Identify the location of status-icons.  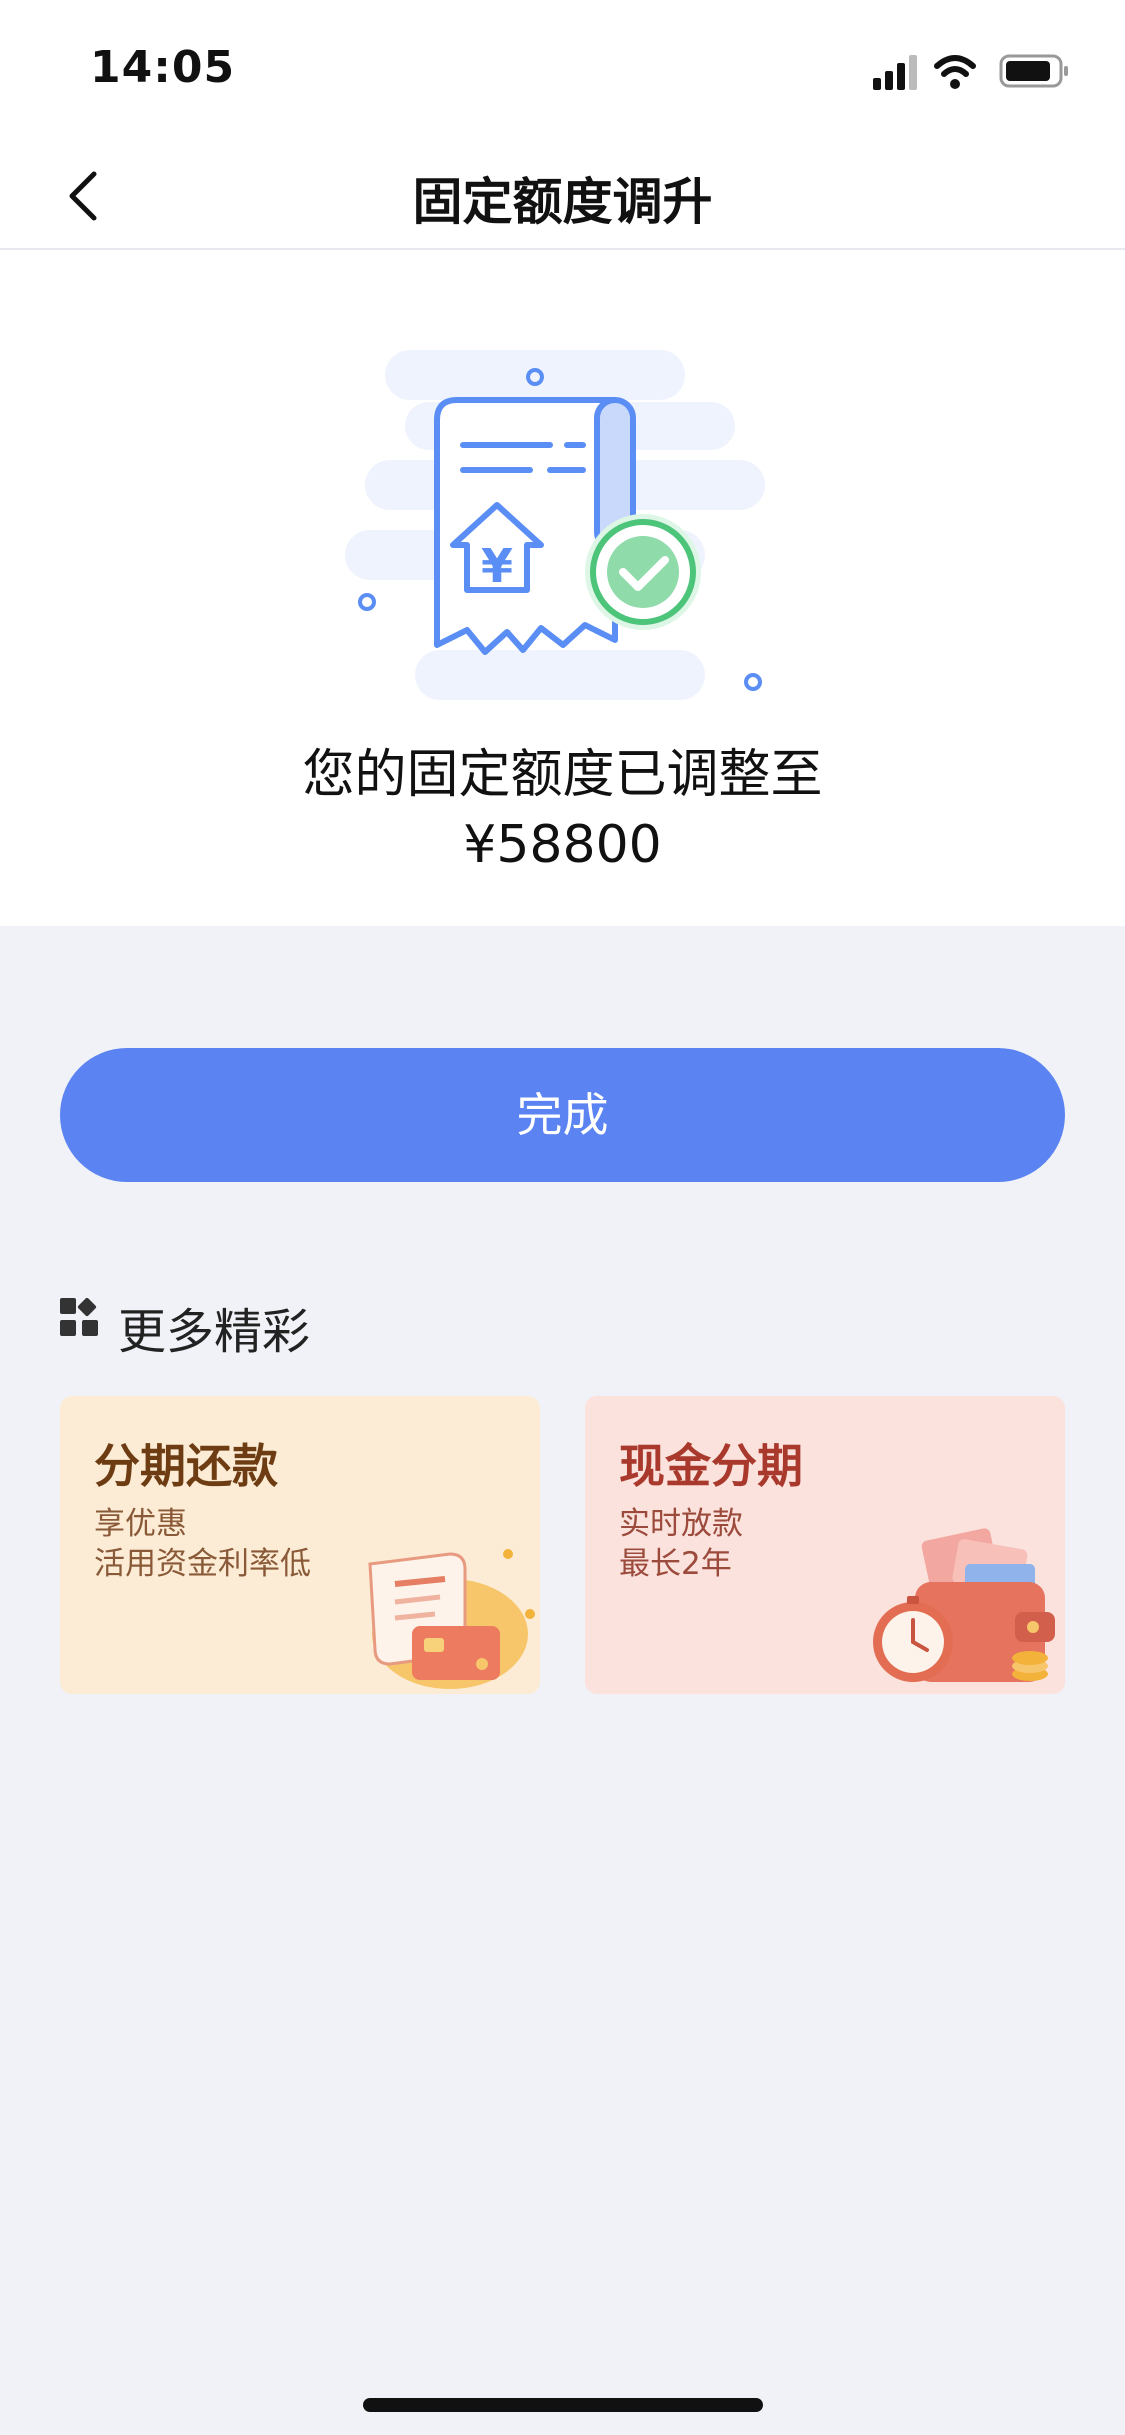
(973, 72).